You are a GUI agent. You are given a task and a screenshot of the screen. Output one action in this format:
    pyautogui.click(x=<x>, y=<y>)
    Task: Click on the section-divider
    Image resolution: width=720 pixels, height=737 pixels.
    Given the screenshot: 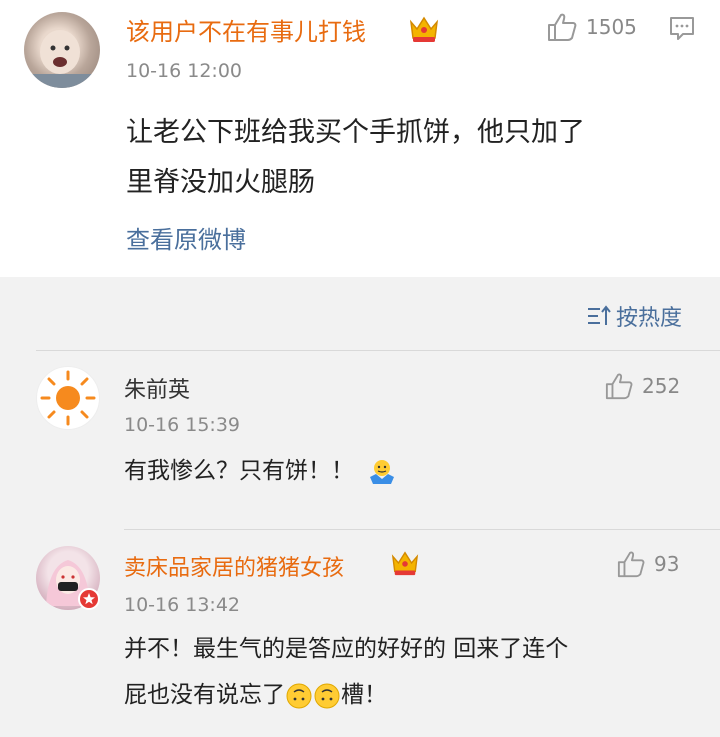 What is the action you would take?
    pyautogui.click(x=378, y=350)
    